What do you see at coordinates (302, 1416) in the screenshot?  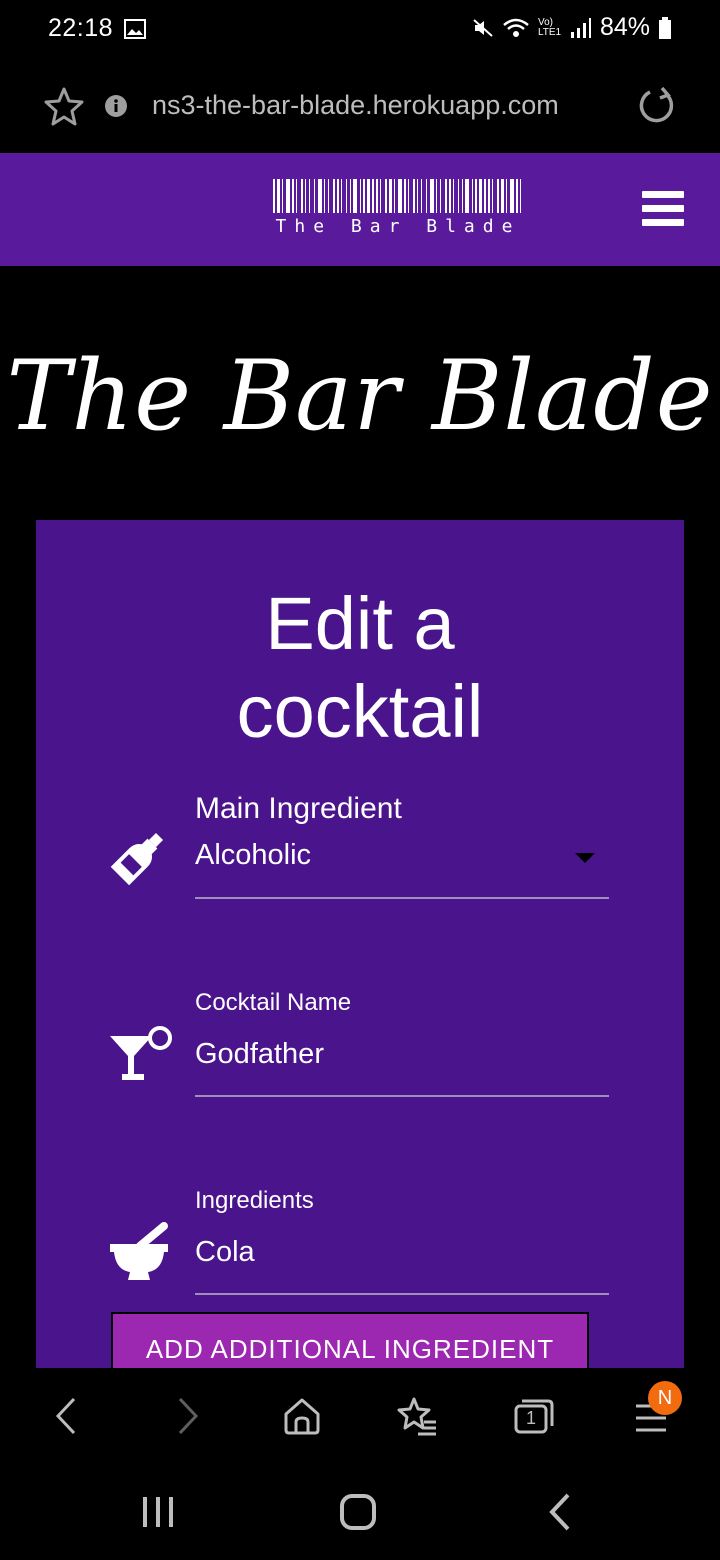 I see `home-icon` at bounding box center [302, 1416].